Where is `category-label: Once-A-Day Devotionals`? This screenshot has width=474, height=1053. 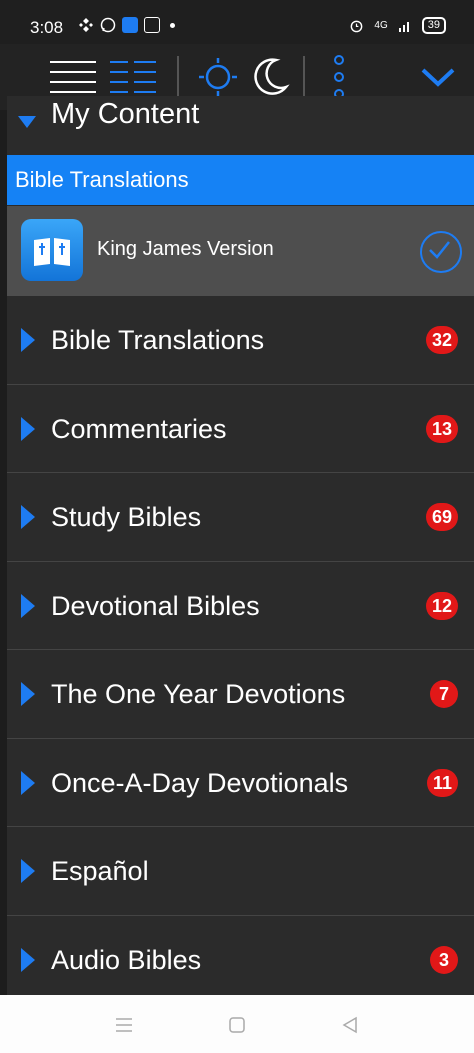 category-label: Once-A-Day Devotionals is located at coordinates (200, 782).